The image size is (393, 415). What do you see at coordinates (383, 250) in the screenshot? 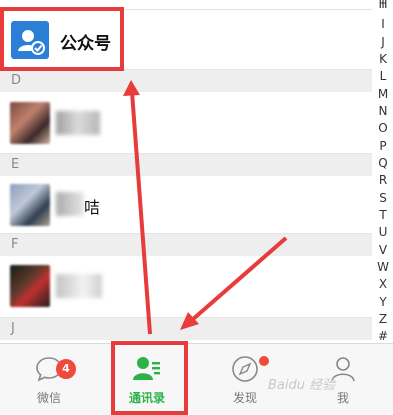
I see `index-letter: V` at bounding box center [383, 250].